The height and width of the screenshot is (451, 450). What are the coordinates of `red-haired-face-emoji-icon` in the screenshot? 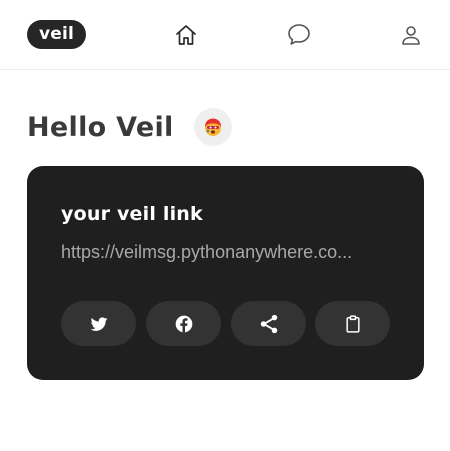 It's located at (212, 127).